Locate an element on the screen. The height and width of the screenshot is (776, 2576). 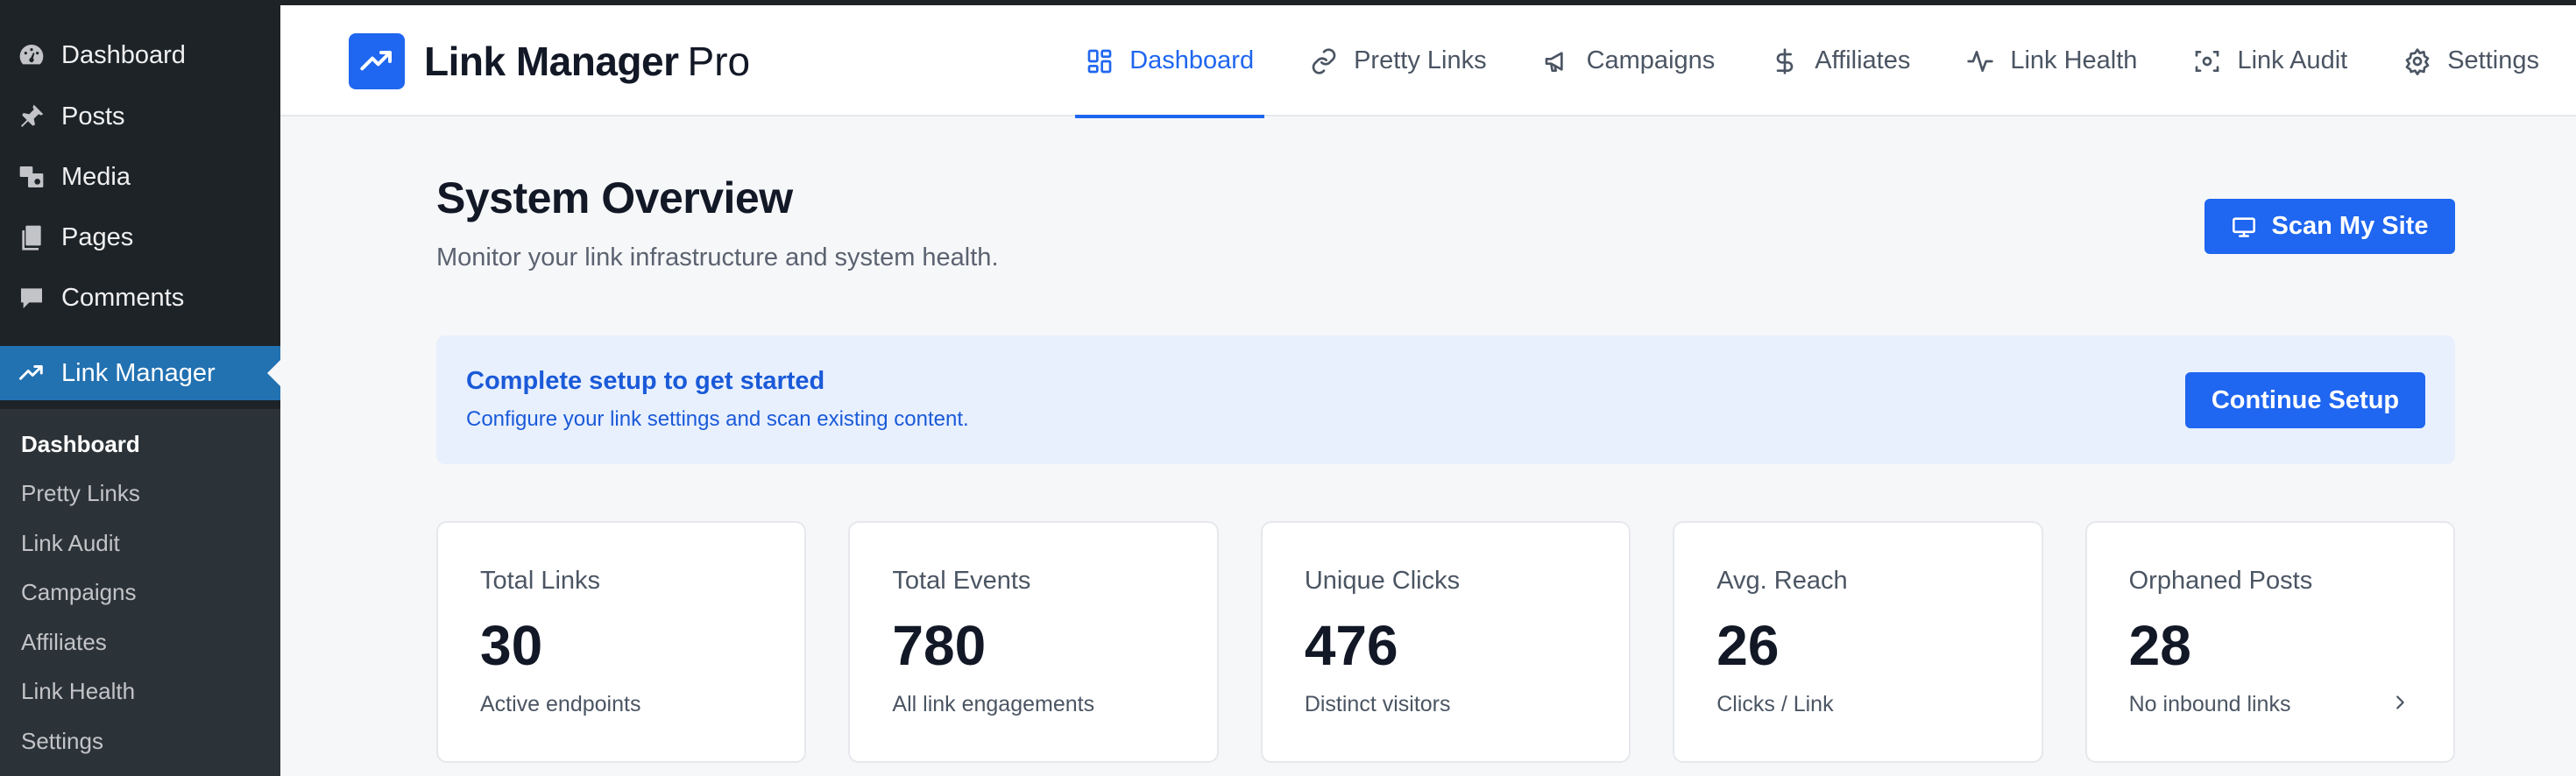
stat-label: Total Links is located at coordinates (540, 581).